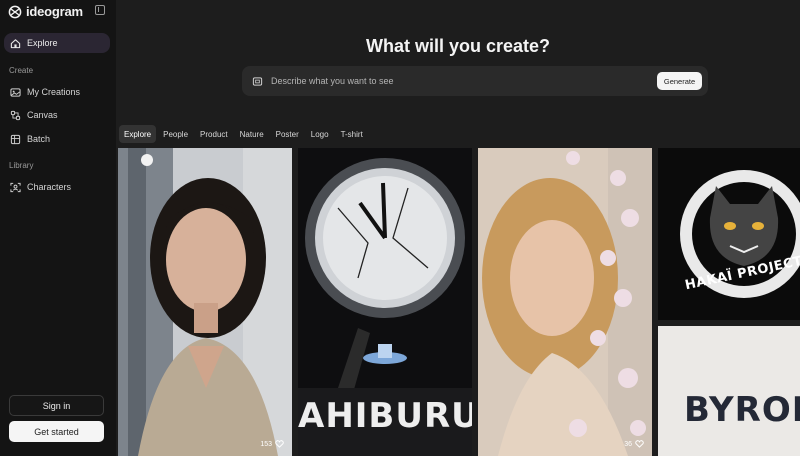 The height and width of the screenshot is (456, 800). What do you see at coordinates (15, 115) in the screenshot?
I see `canvas-icon` at bounding box center [15, 115].